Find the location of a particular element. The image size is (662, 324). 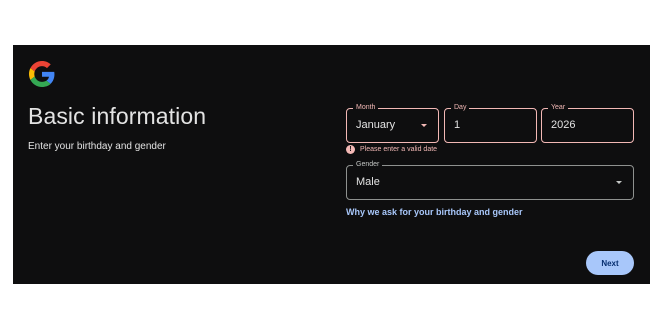

year-value: 2026 is located at coordinates (563, 125).